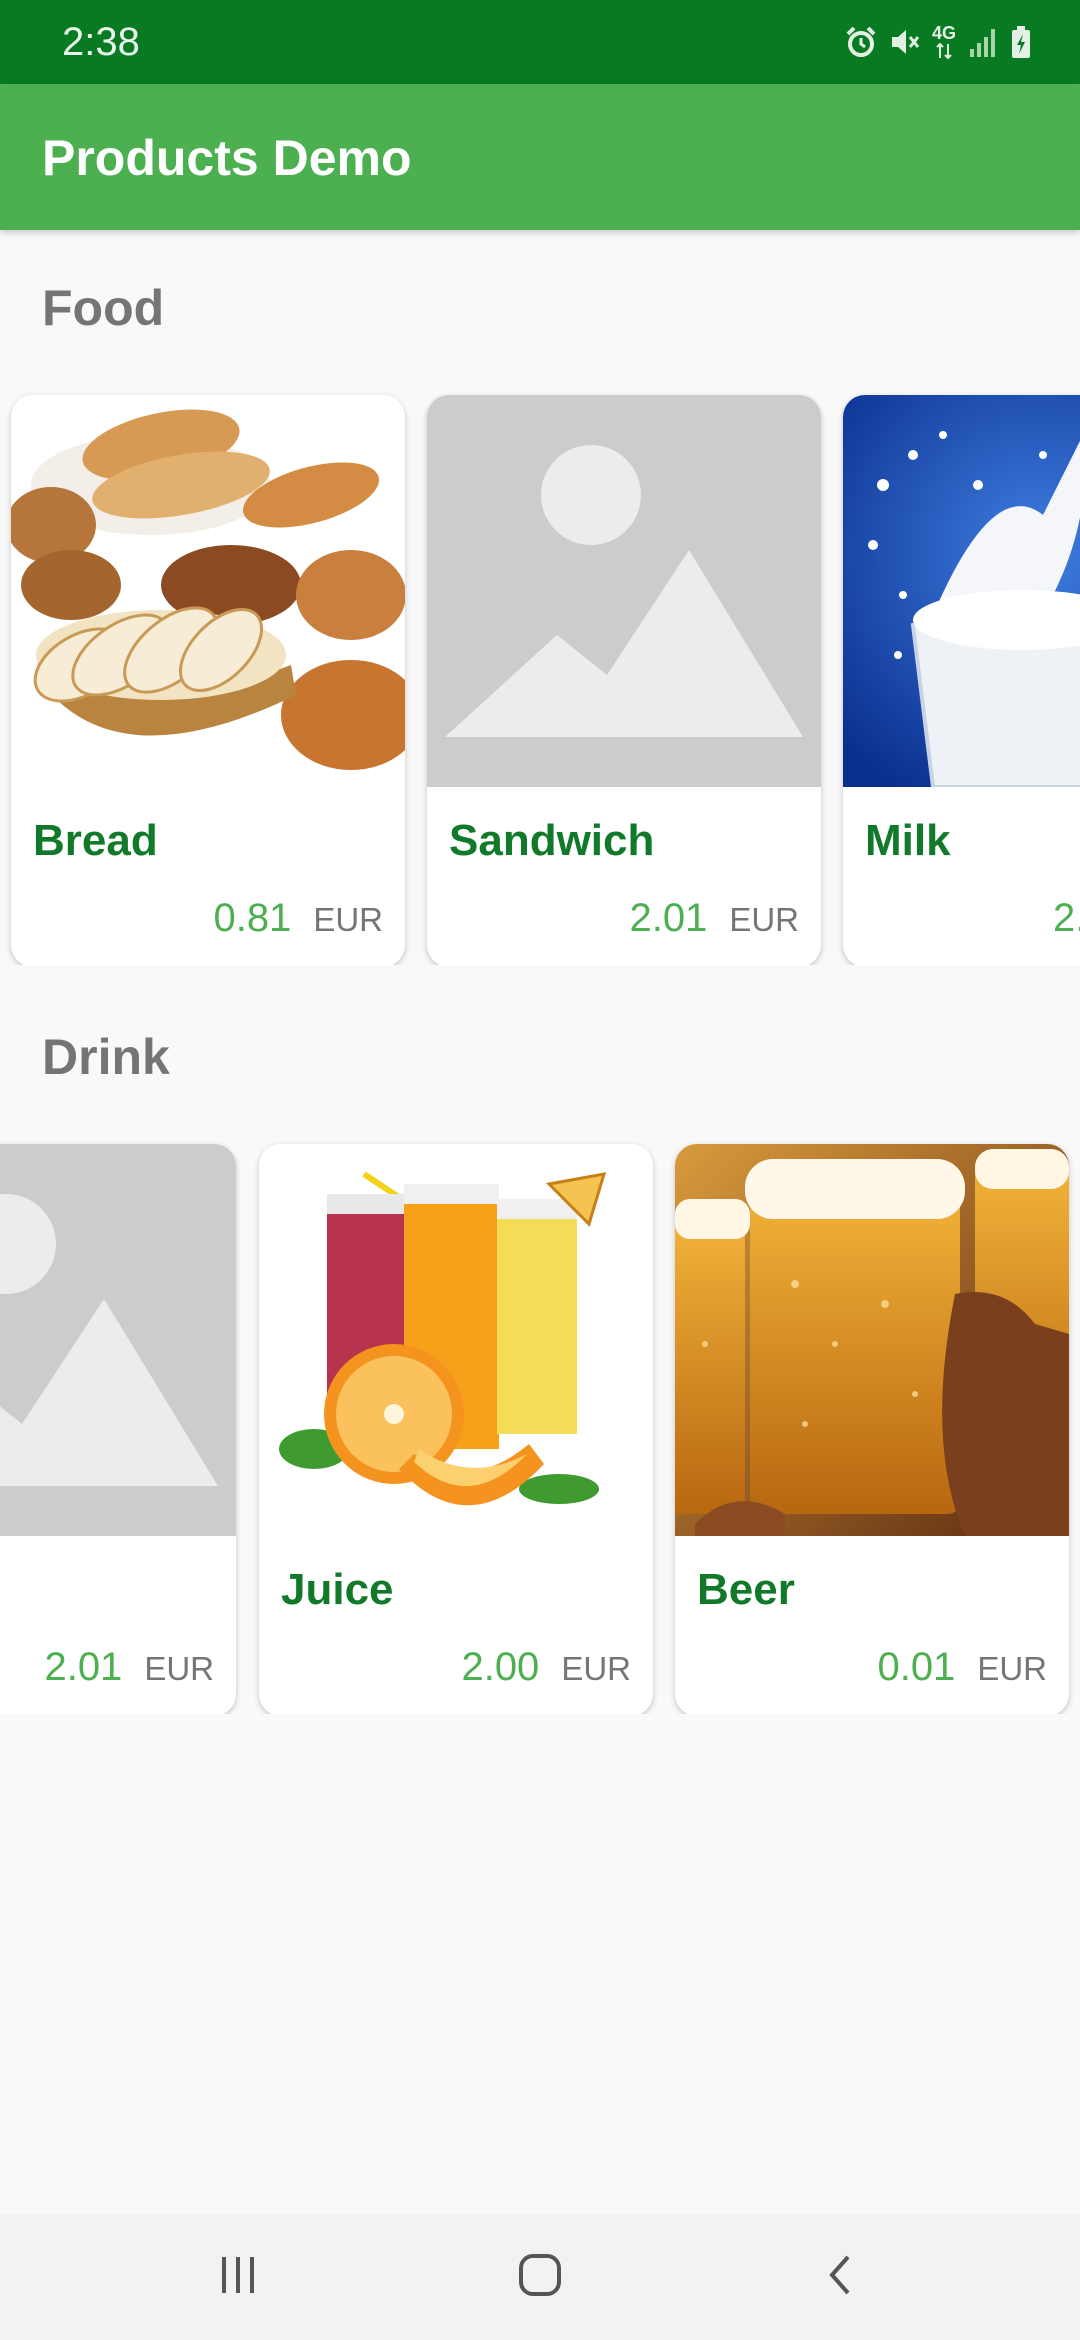  I want to click on status-bar: 2:38 4G, so click(540, 42).